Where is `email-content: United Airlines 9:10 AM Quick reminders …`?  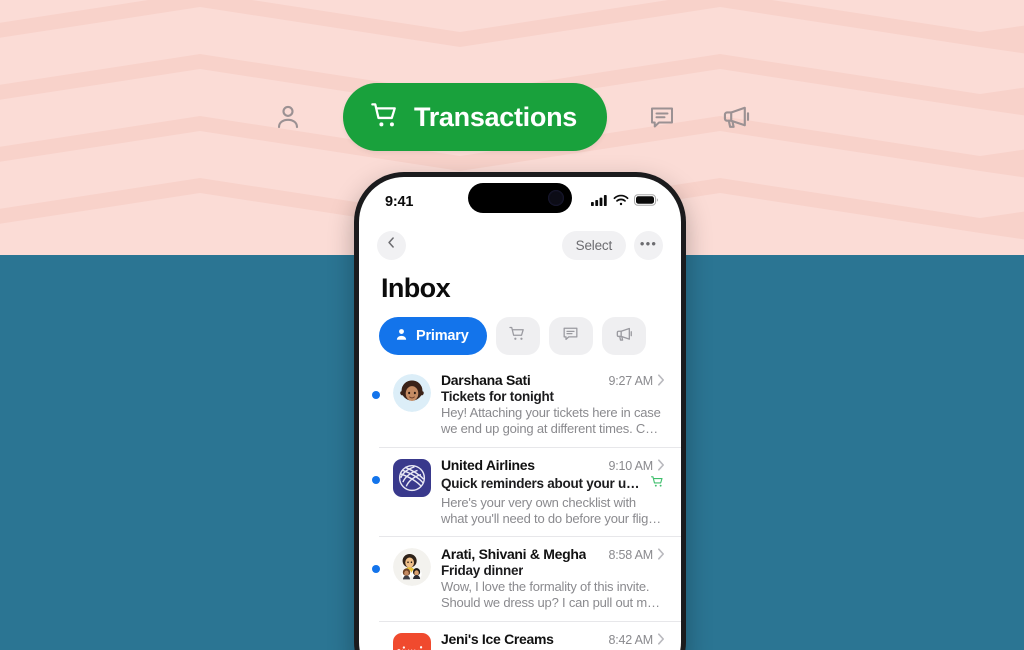 email-content: United Airlines 9:10 AM Quick reminders … is located at coordinates (553, 492).